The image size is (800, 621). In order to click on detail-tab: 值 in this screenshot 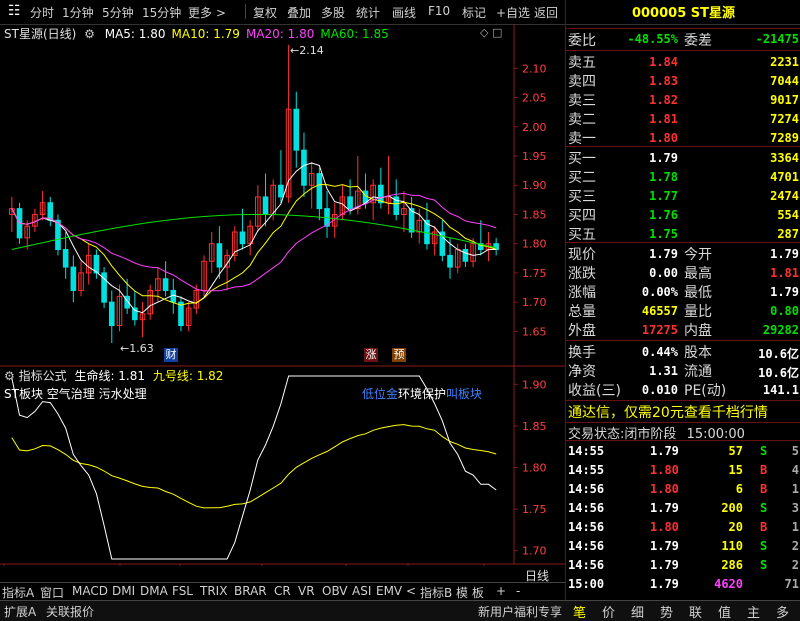, I will do `click(724, 611)`.